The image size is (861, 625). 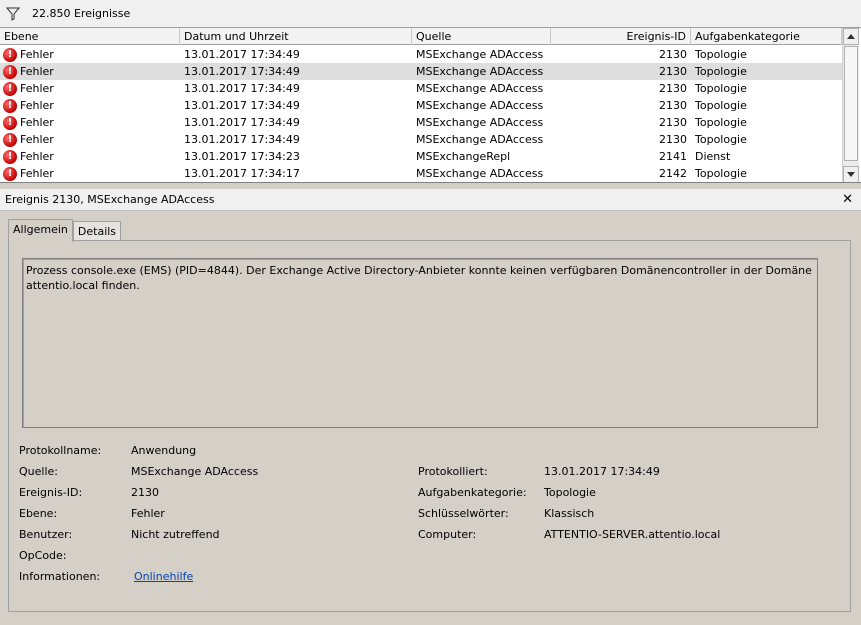 I want to click on scroll-up-button, so click(x=851, y=36).